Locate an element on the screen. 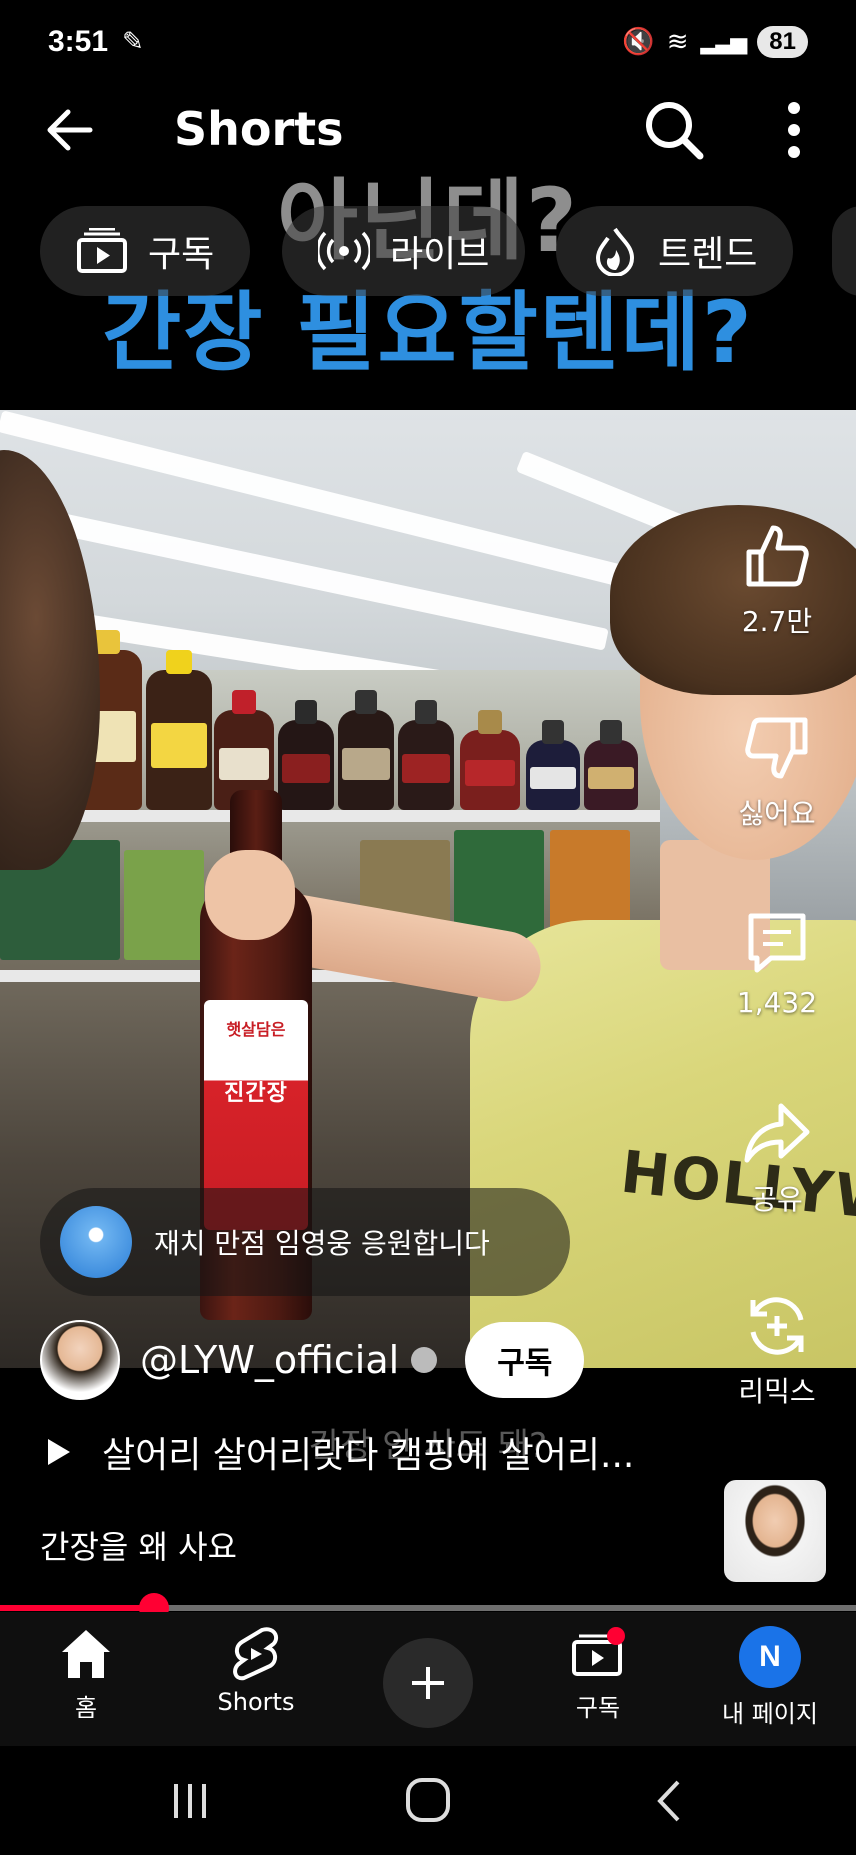  comment-count: 1,432 is located at coordinates (777, 1002).